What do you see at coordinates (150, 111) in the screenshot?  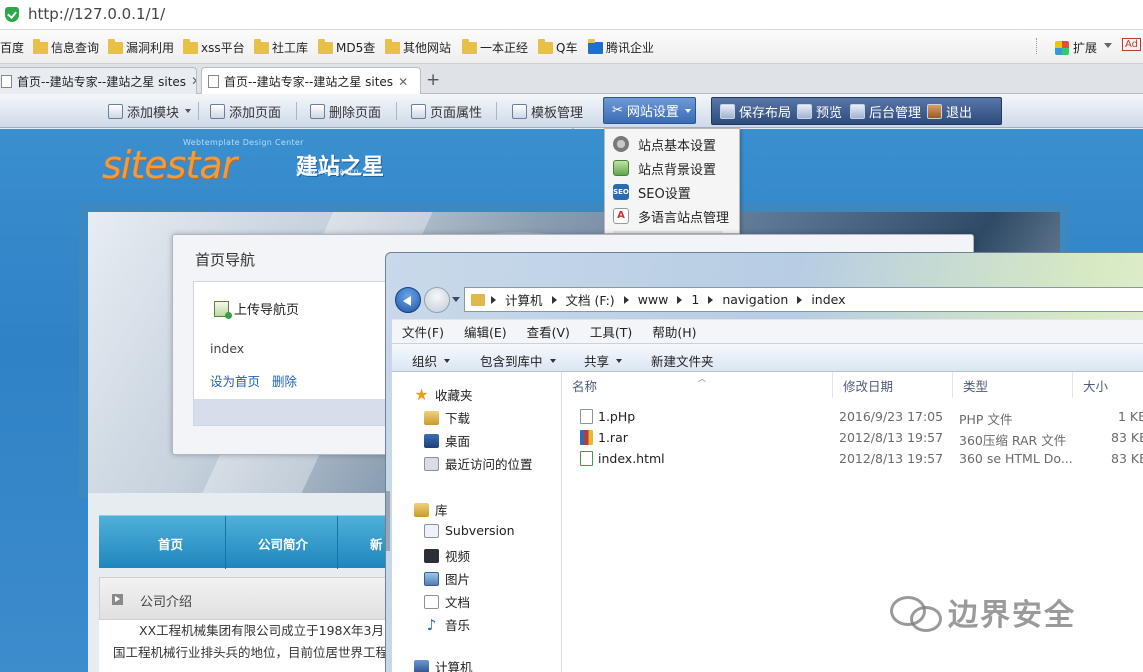 I see `add-module-button: 添加模块` at bounding box center [150, 111].